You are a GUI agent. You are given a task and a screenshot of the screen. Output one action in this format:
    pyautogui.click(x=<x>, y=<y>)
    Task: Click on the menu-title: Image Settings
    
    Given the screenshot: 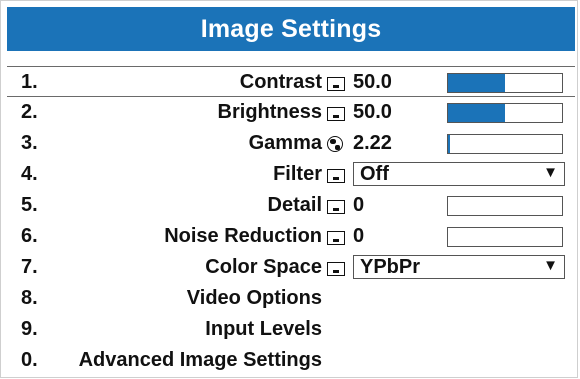 What is the action you would take?
    pyautogui.click(x=291, y=28)
    